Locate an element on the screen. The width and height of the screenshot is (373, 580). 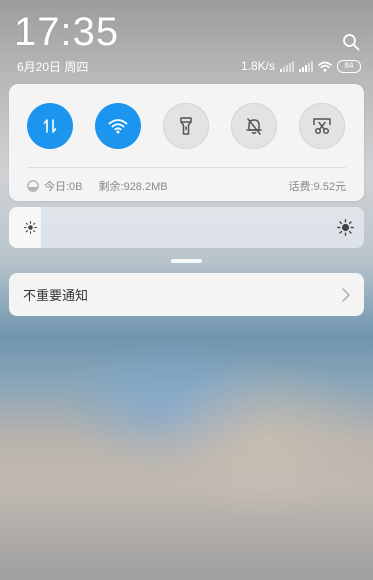
bell-off-icon is located at coordinates (254, 126).